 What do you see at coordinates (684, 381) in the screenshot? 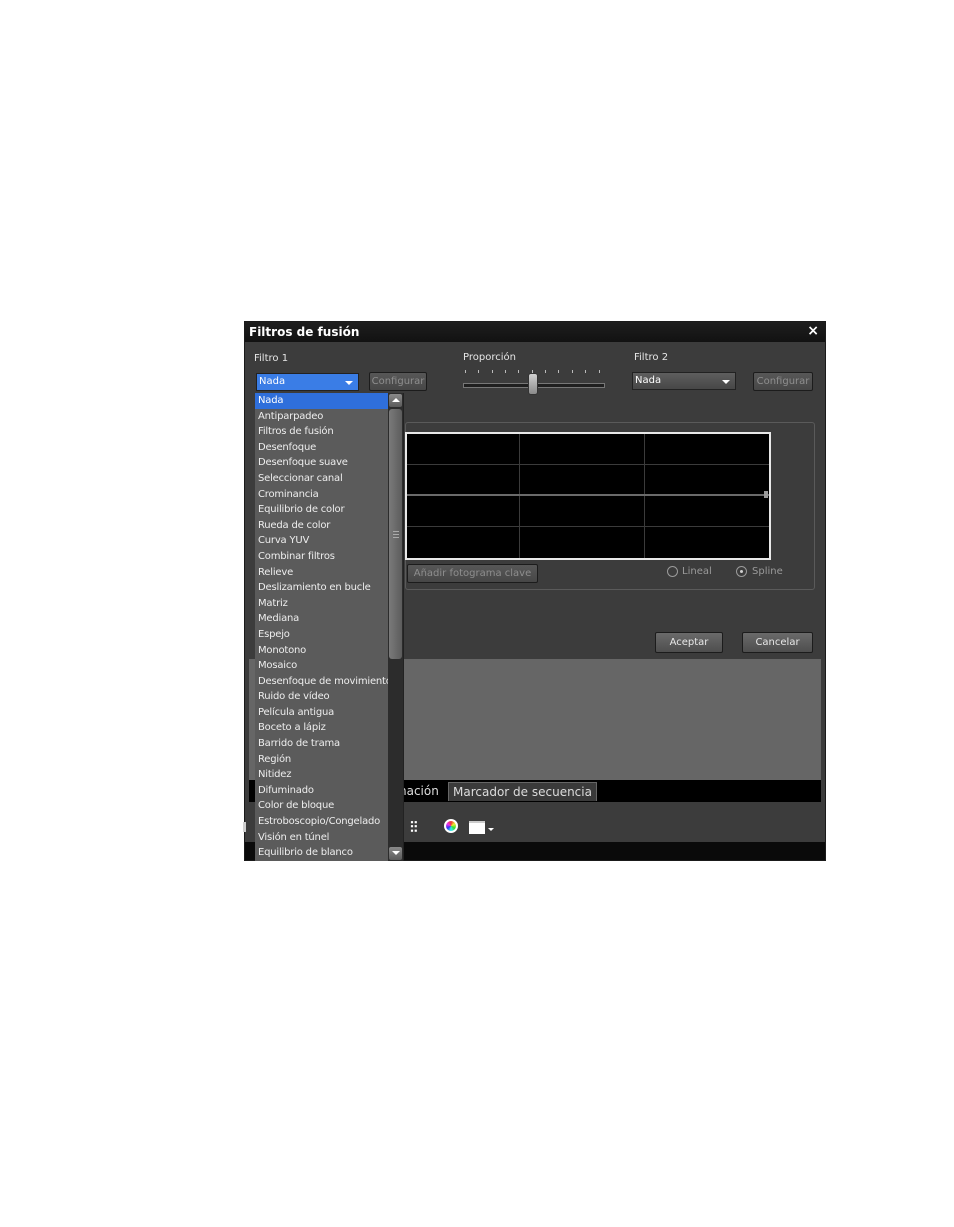
I see `filter2-select: Nada` at bounding box center [684, 381].